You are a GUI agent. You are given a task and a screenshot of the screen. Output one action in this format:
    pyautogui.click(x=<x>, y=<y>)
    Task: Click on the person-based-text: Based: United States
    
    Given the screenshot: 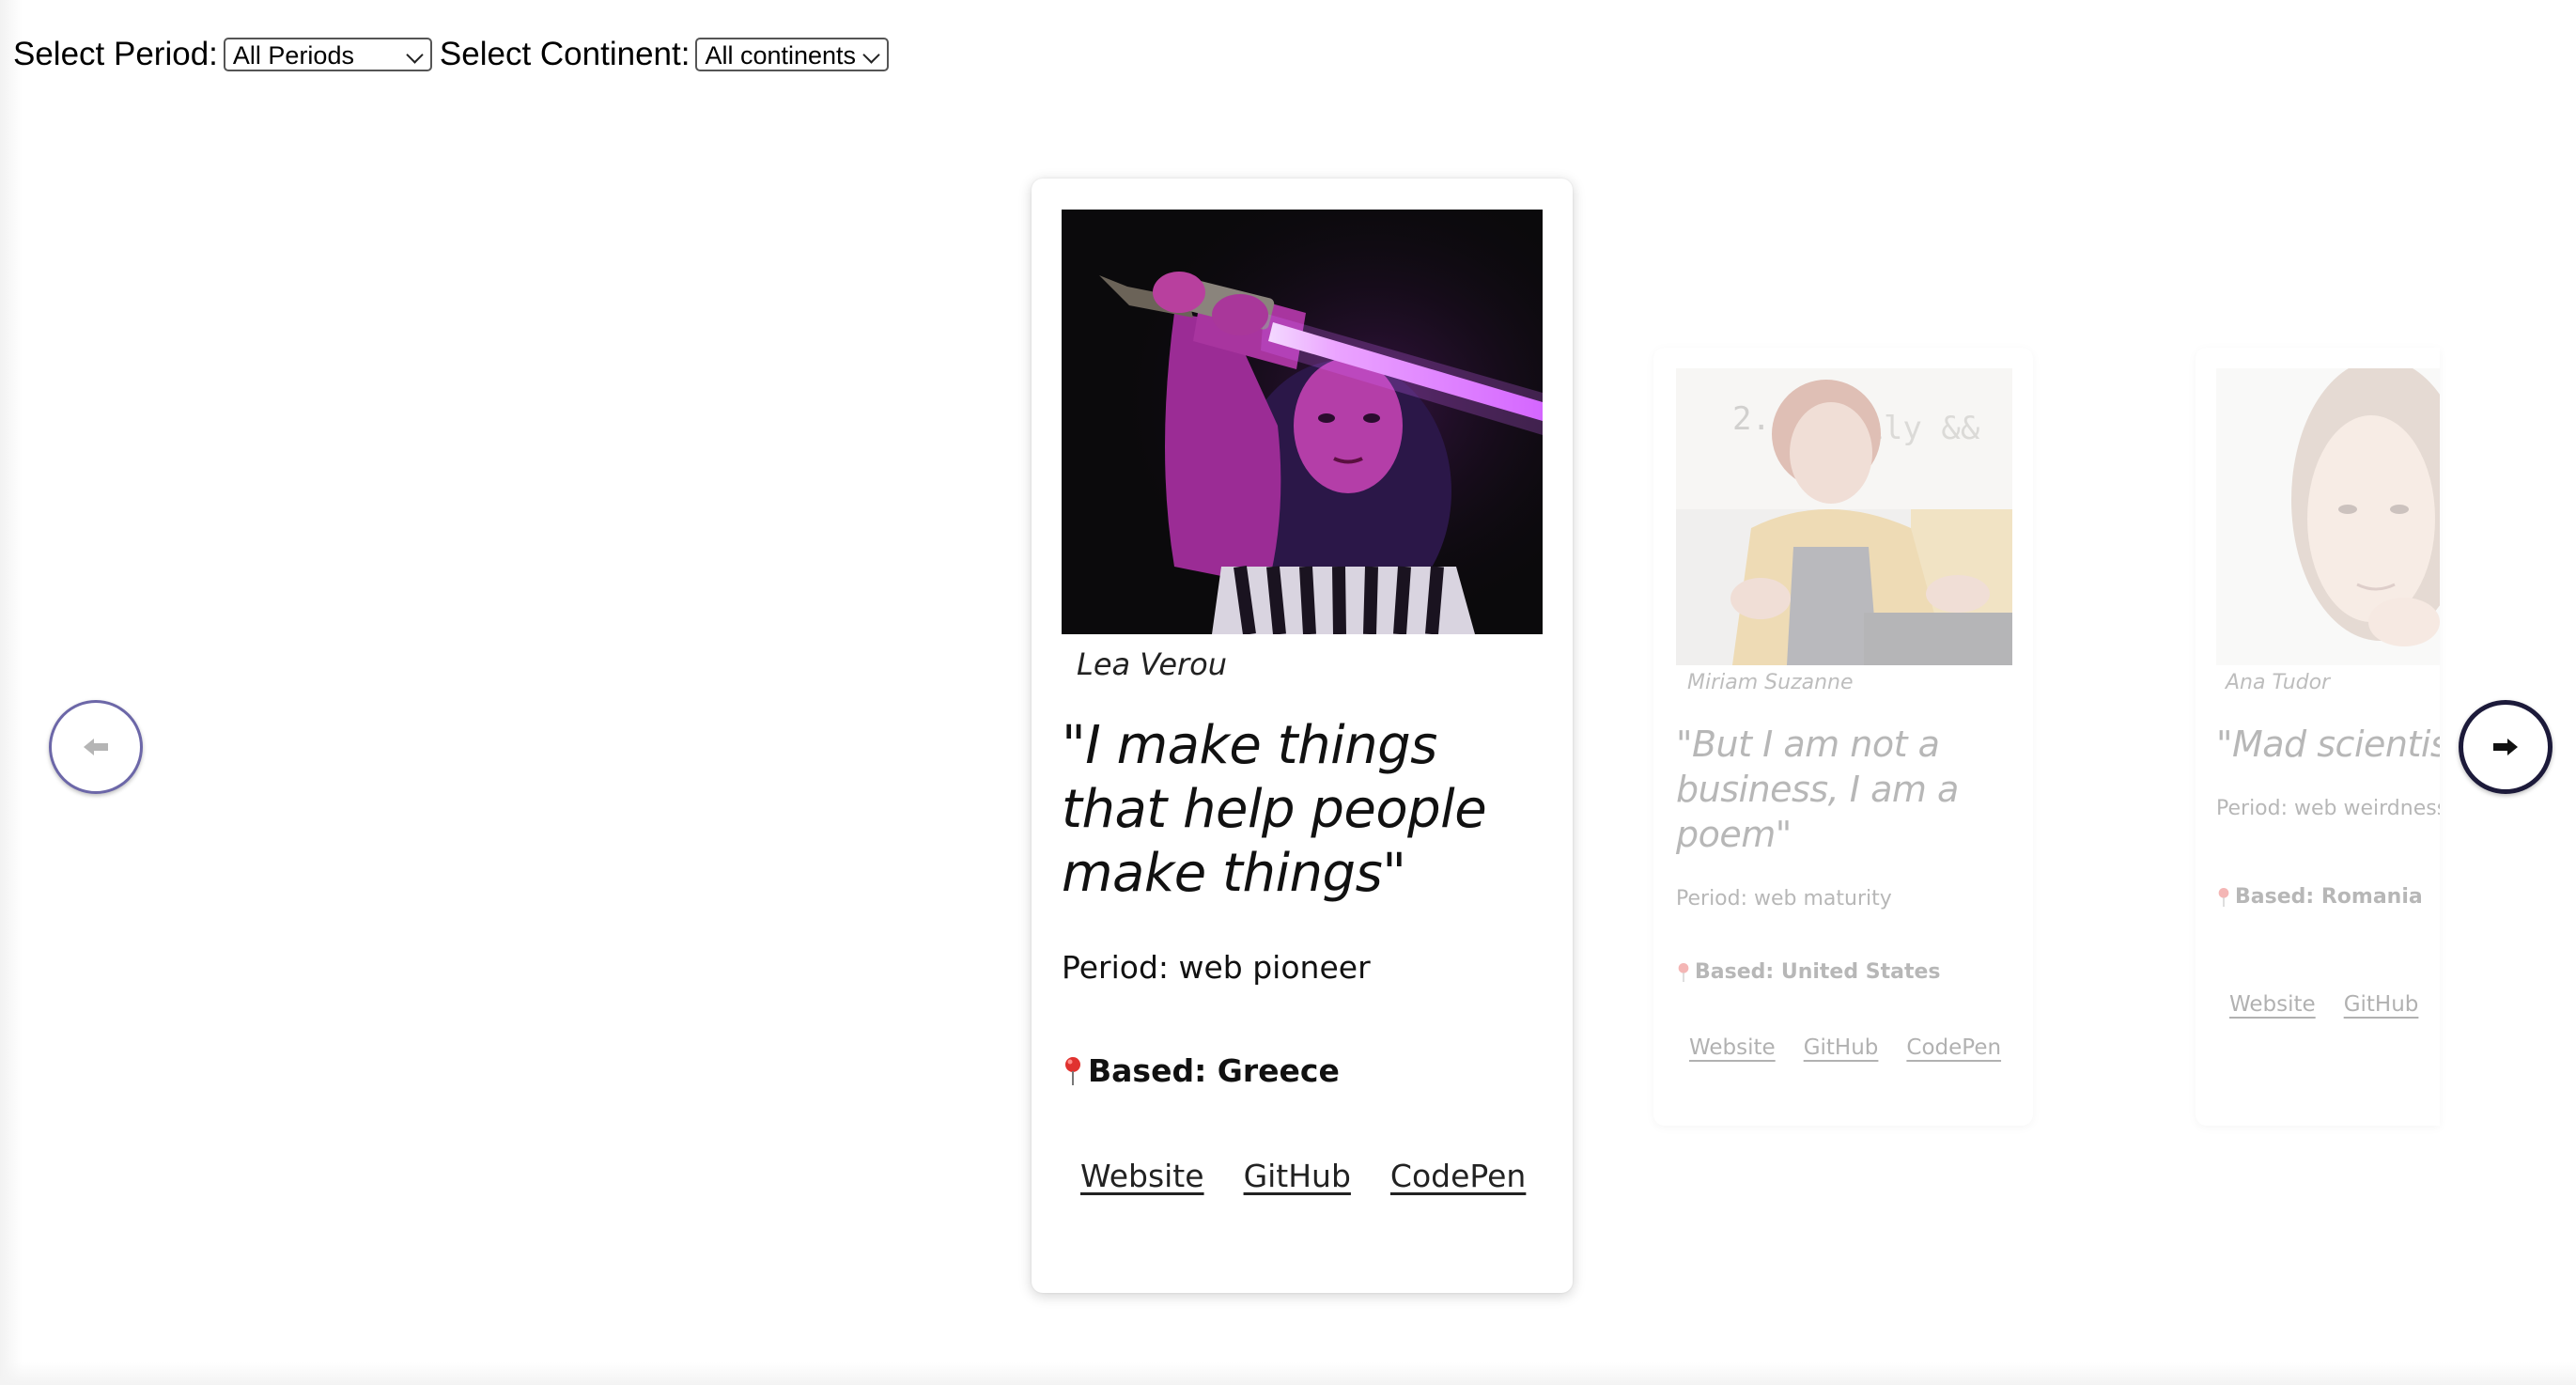 What is the action you would take?
    pyautogui.click(x=1818, y=972)
    